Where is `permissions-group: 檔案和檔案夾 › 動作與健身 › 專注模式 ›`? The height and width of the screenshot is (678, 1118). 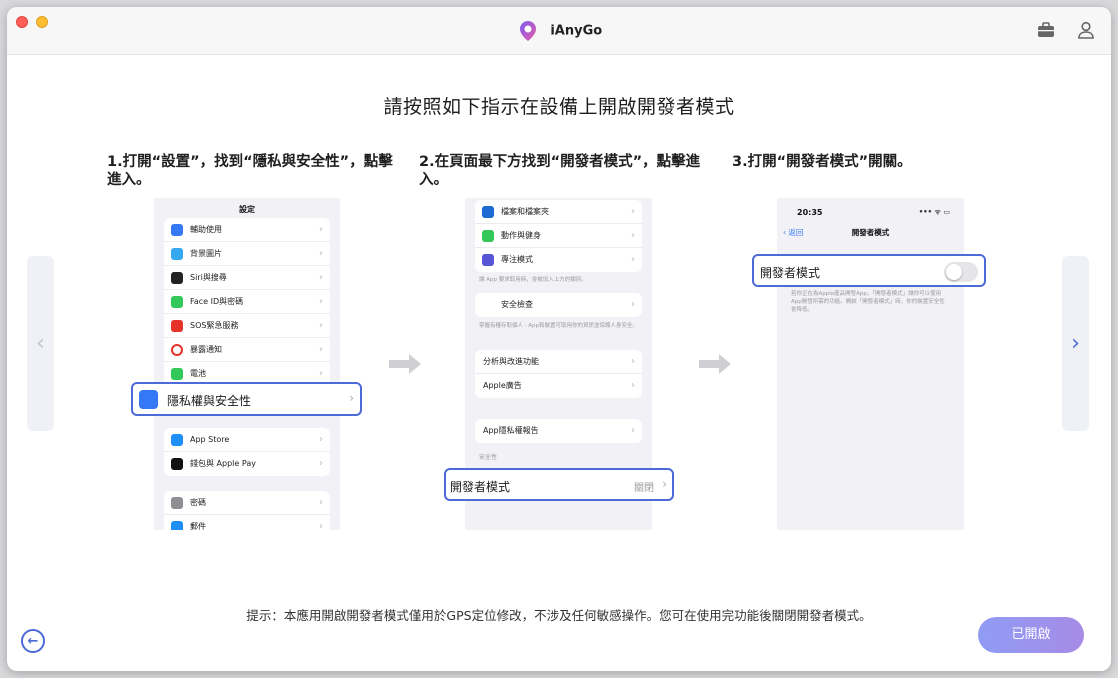 permissions-group: 檔案和檔案夾 › 動作與健身 › 專注模式 › is located at coordinates (558, 236).